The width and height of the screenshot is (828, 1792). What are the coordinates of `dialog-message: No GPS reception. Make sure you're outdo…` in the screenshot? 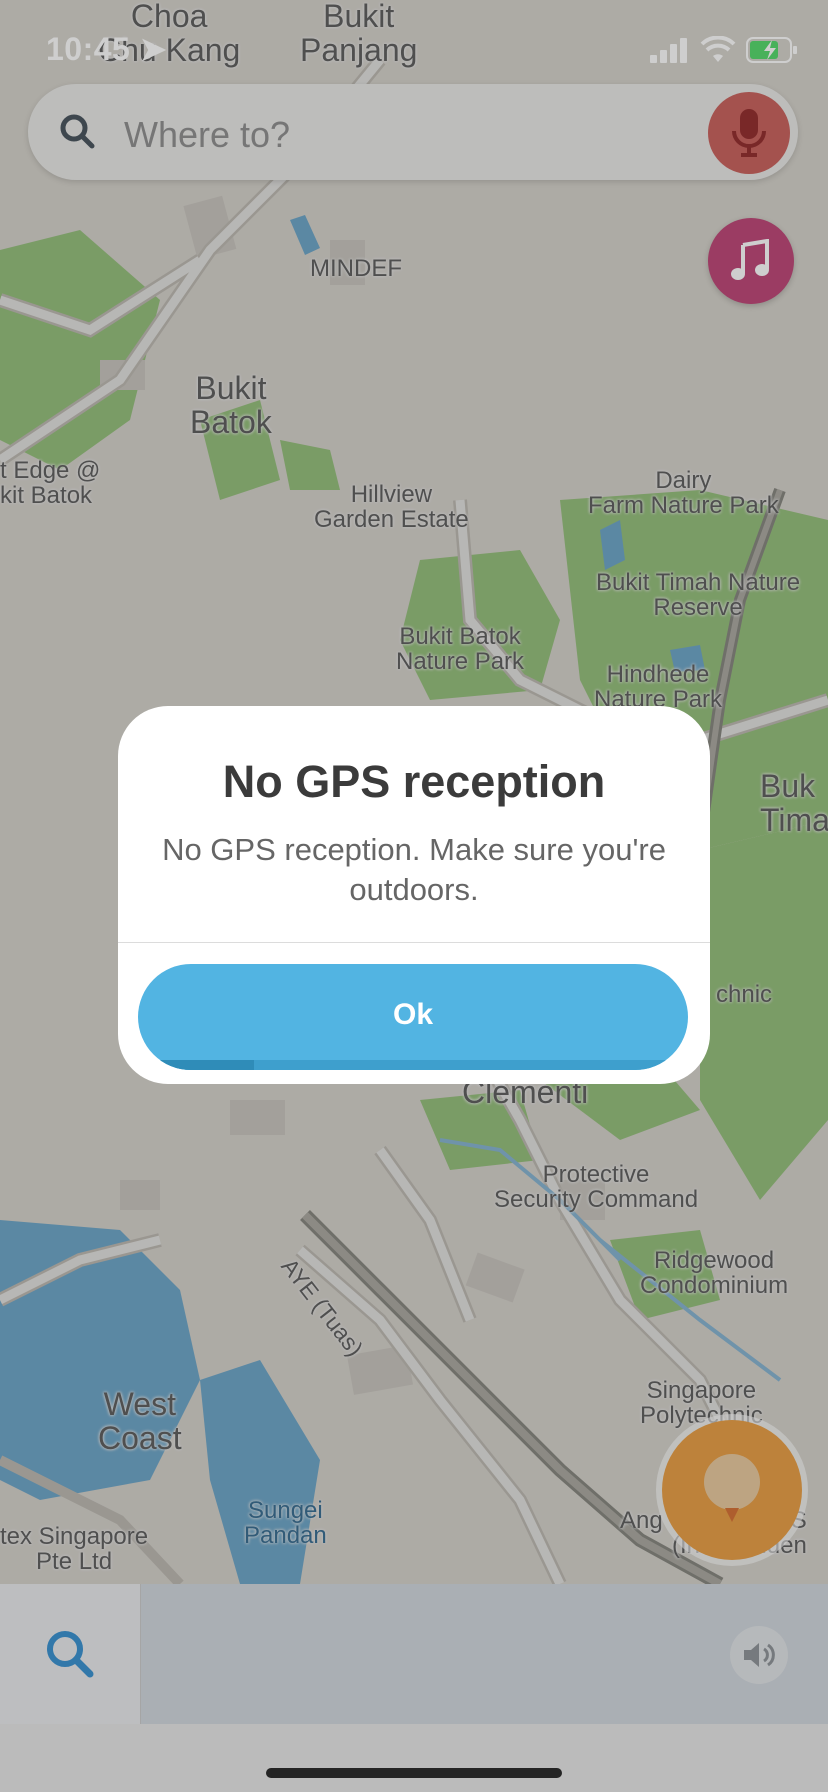 It's located at (414, 869).